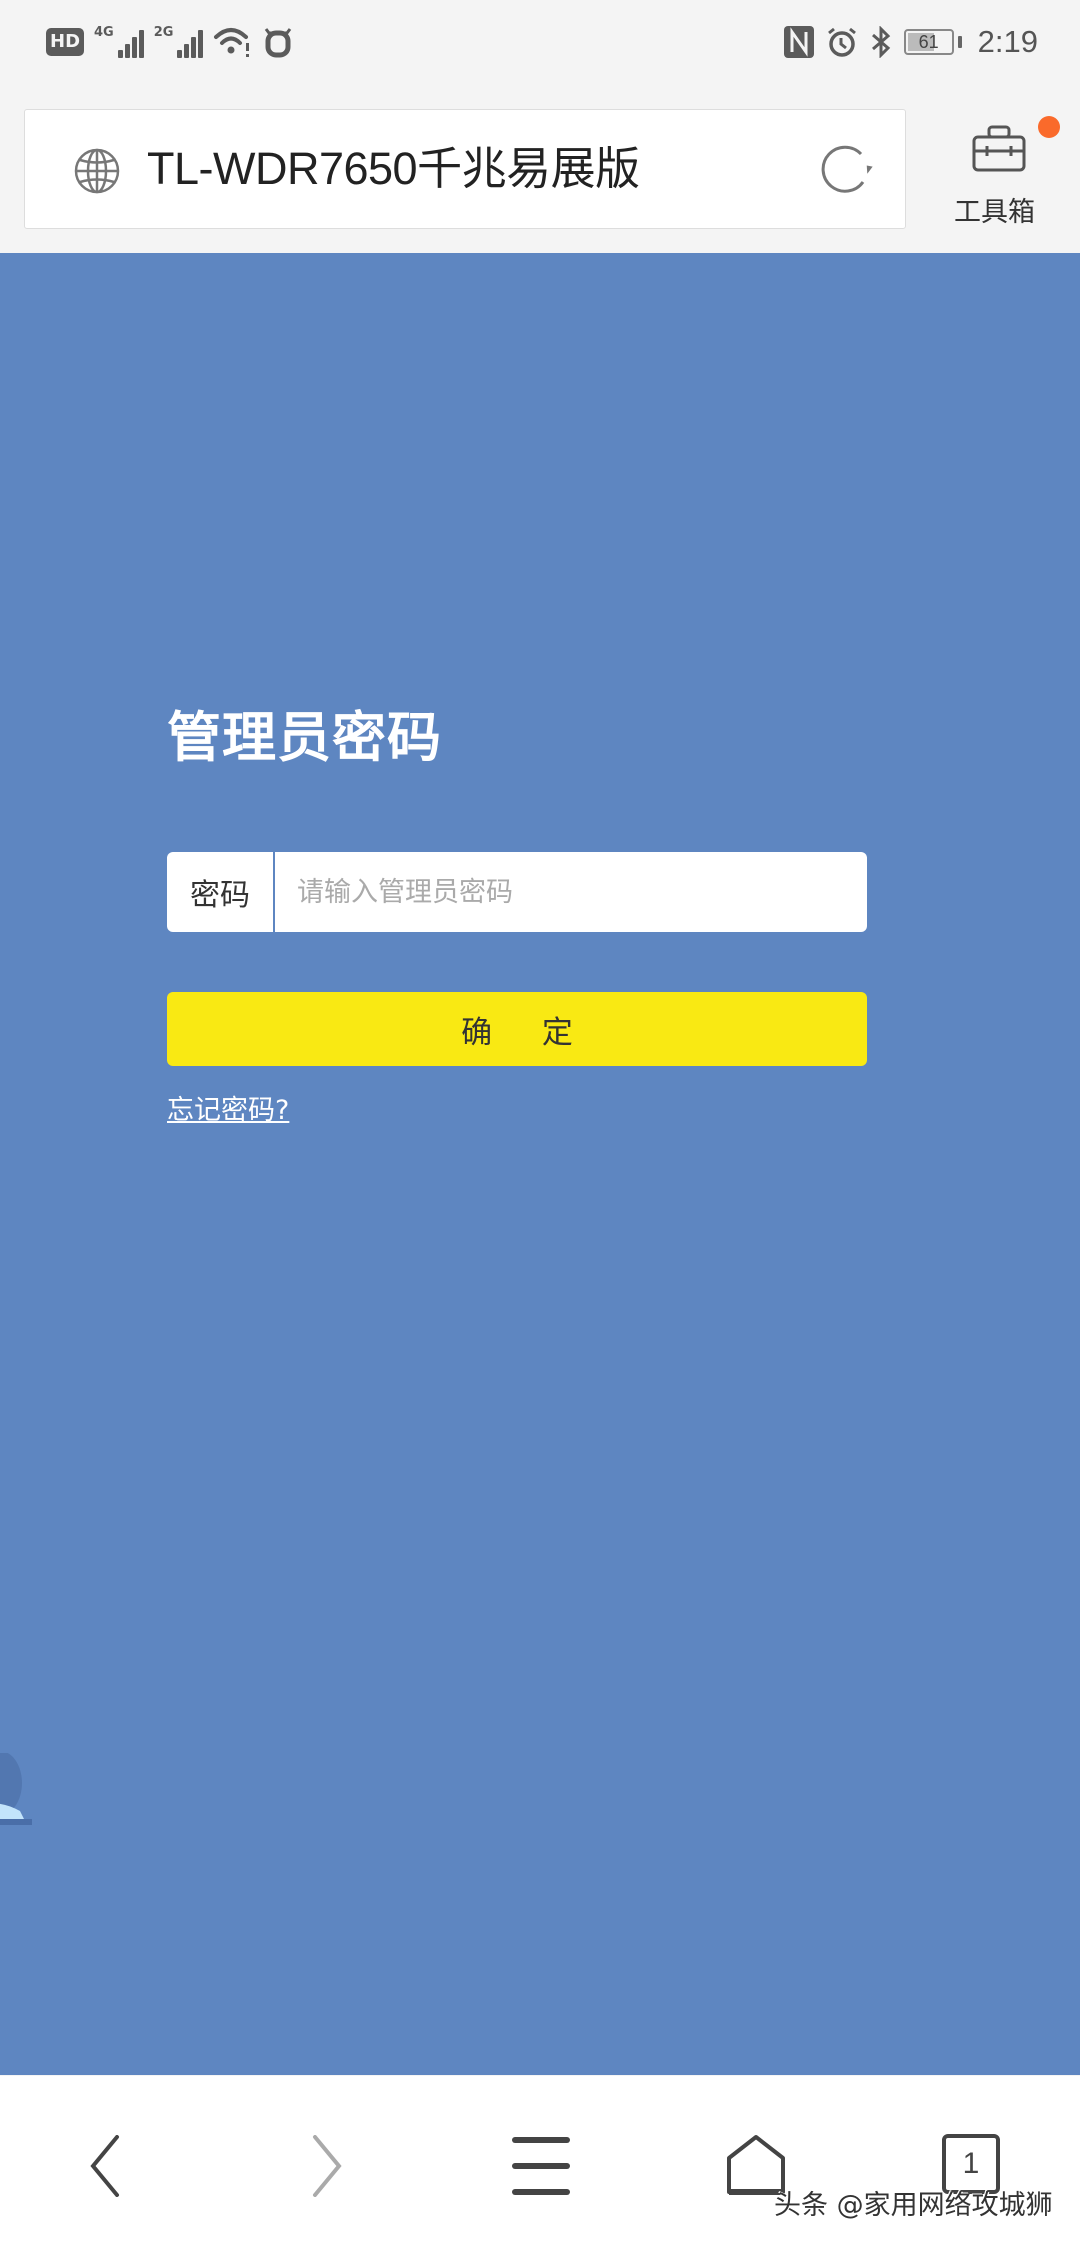  I want to click on status-left: HD 4G 2G, so click(169, 42).